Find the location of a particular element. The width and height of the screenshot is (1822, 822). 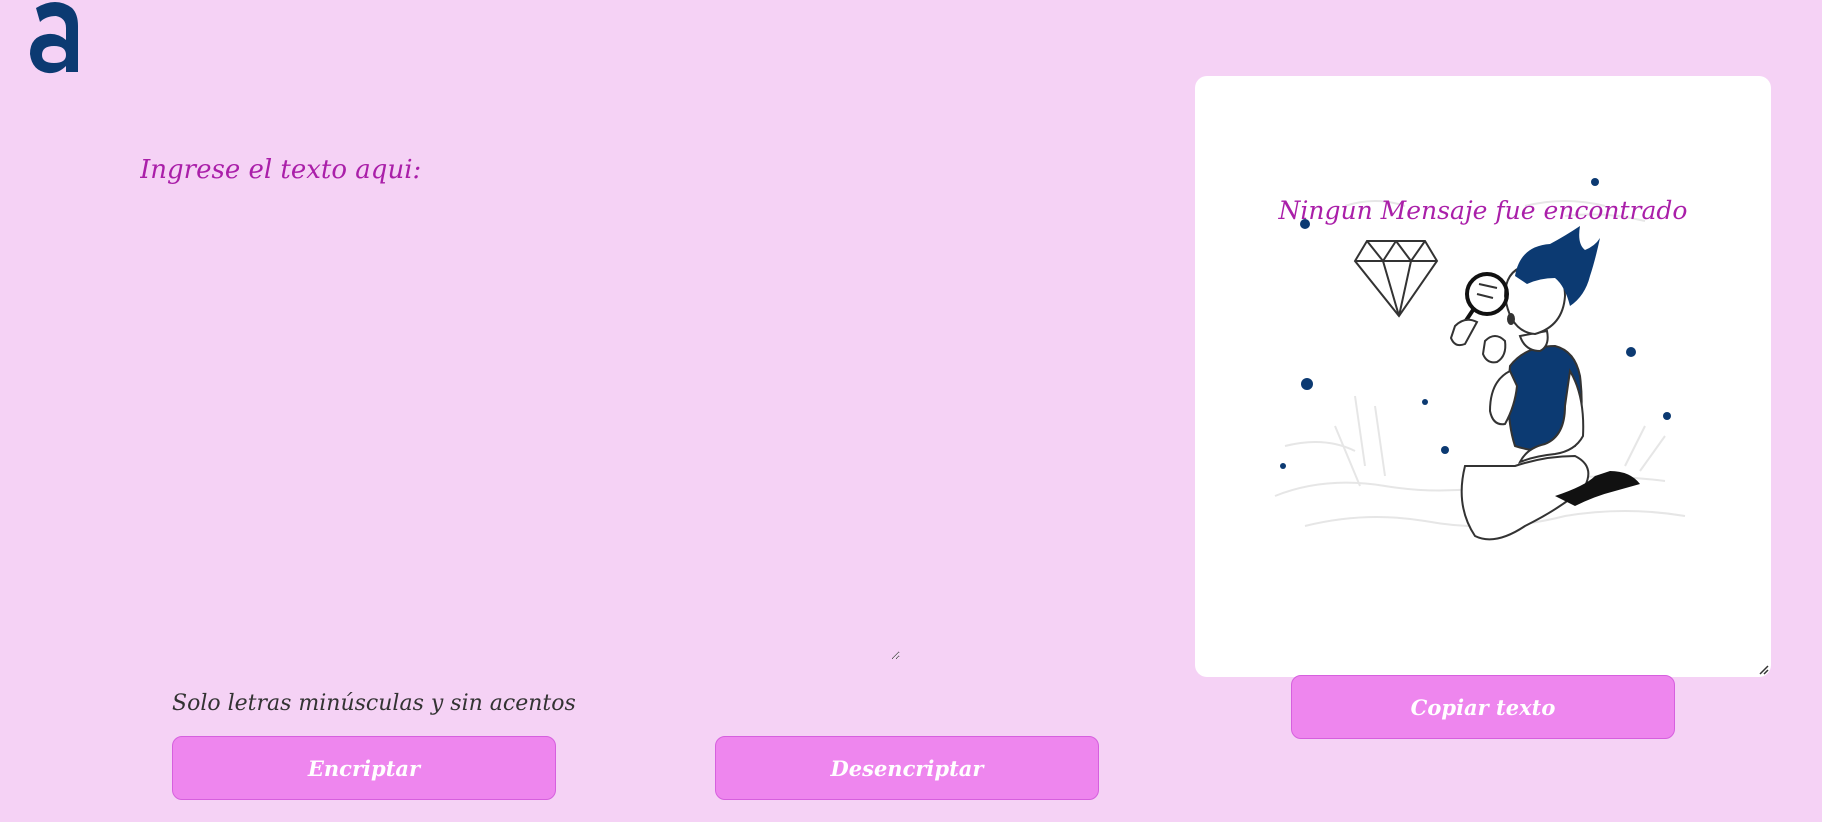

no-message-text: Ningun Mensaje fue encontrado is located at coordinates (1483, 210).